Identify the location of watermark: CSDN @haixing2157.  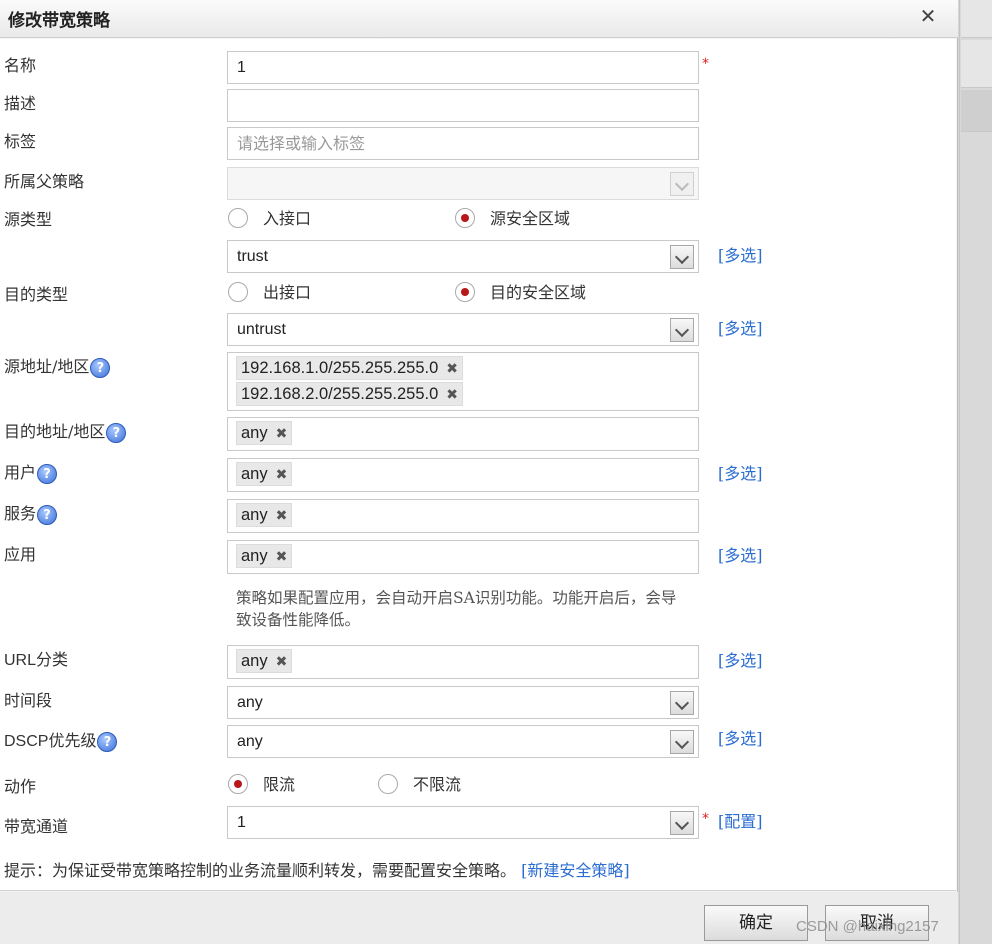
(867, 926).